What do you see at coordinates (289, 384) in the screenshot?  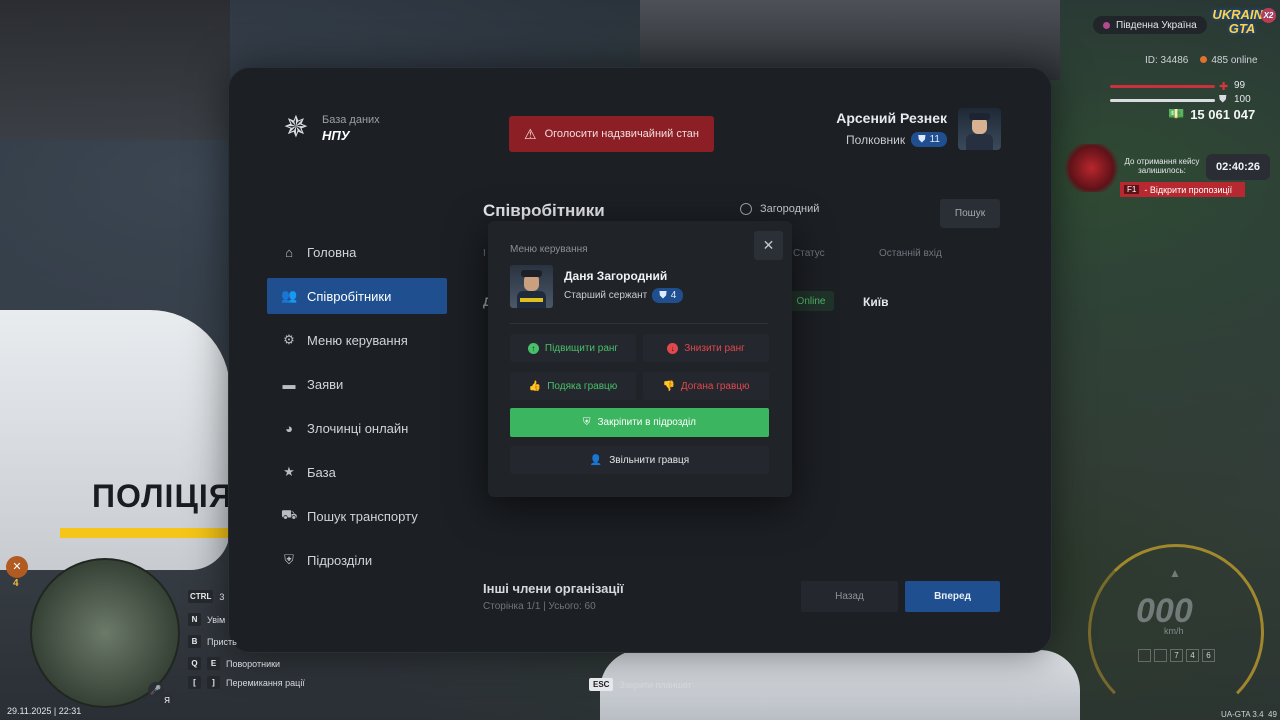 I see `folder-icon: ▬` at bounding box center [289, 384].